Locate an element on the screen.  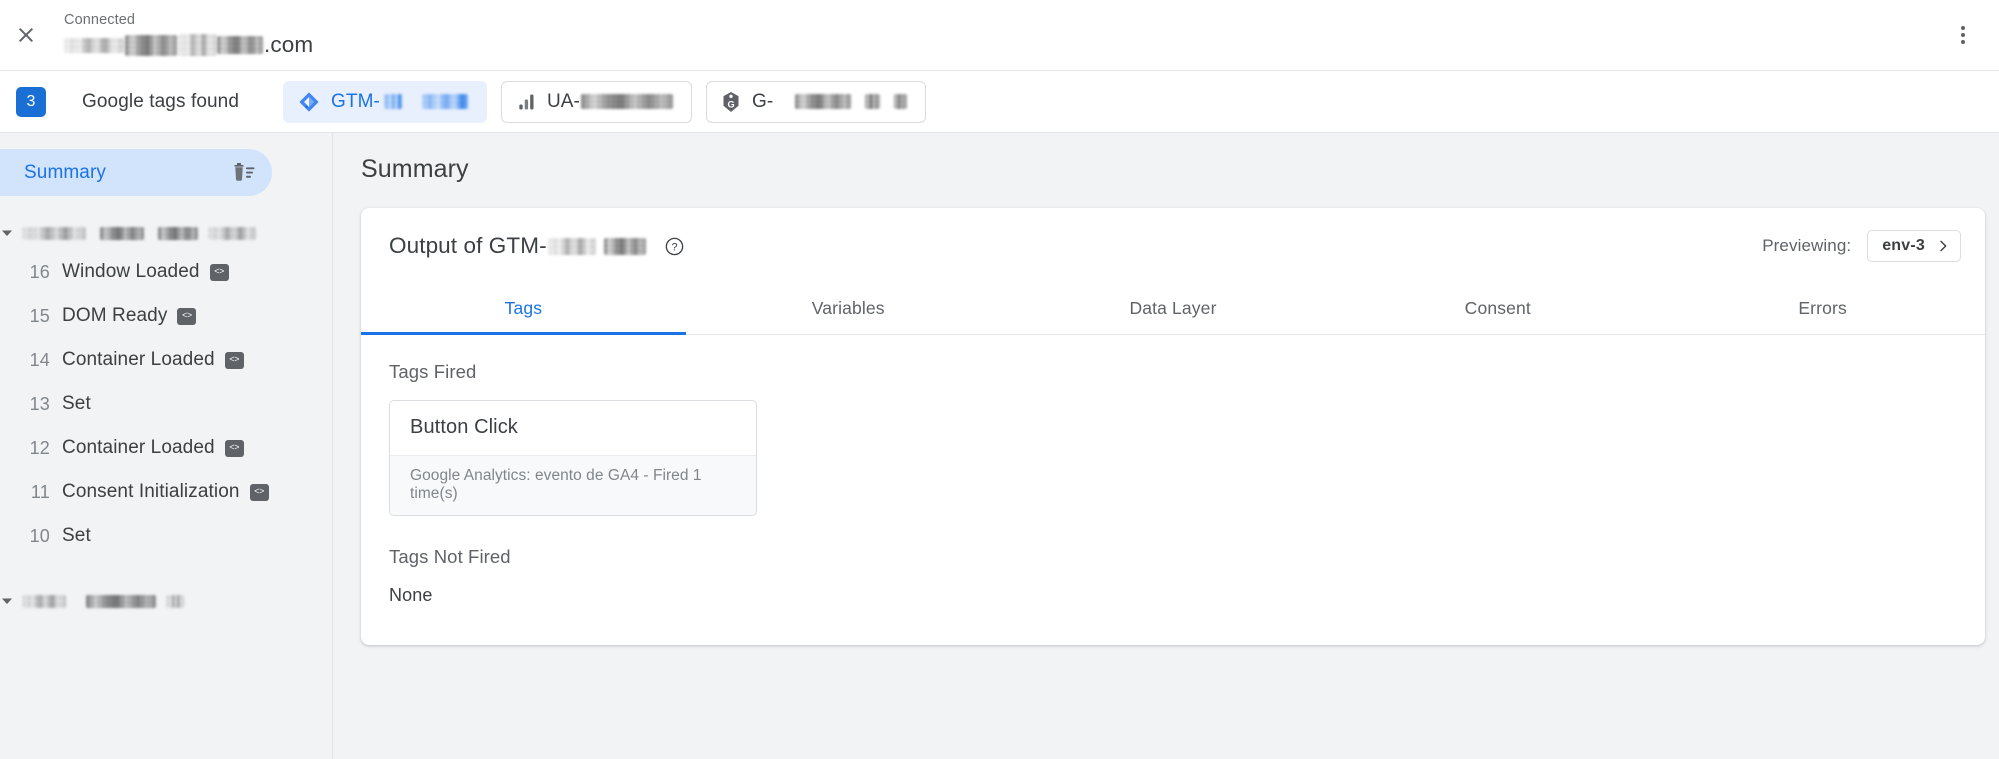
tag-chip-g-label: G- is located at coordinates (762, 101).